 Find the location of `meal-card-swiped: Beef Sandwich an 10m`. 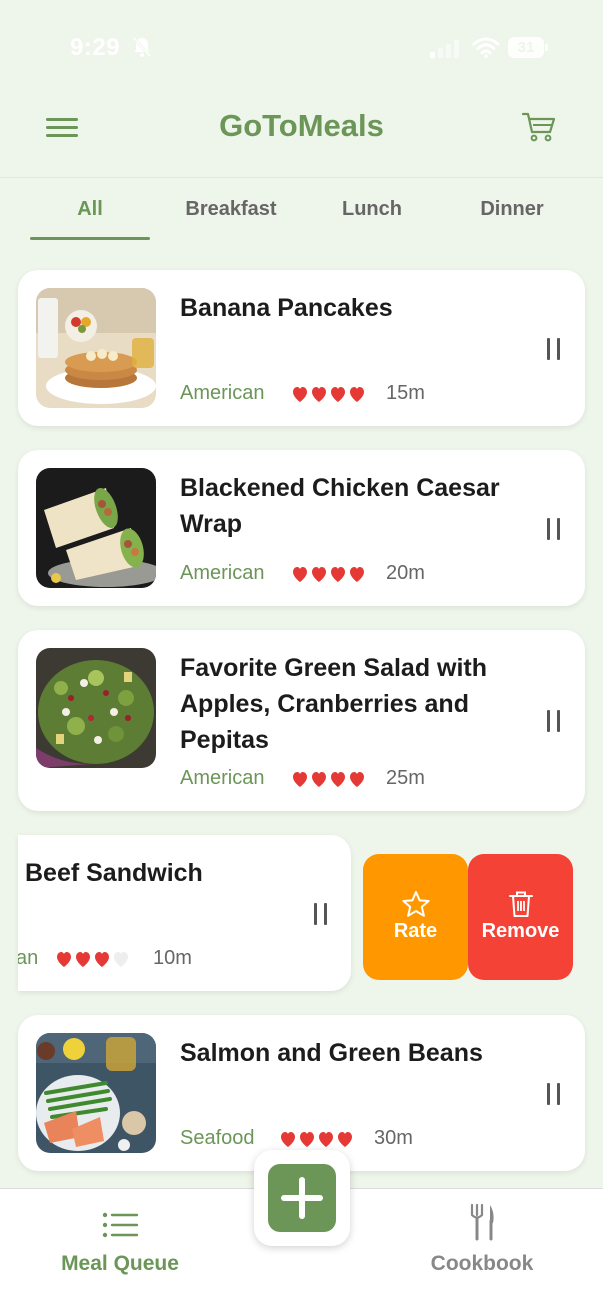

meal-card-swiped: Beef Sandwich an 10m is located at coordinates (184, 913).